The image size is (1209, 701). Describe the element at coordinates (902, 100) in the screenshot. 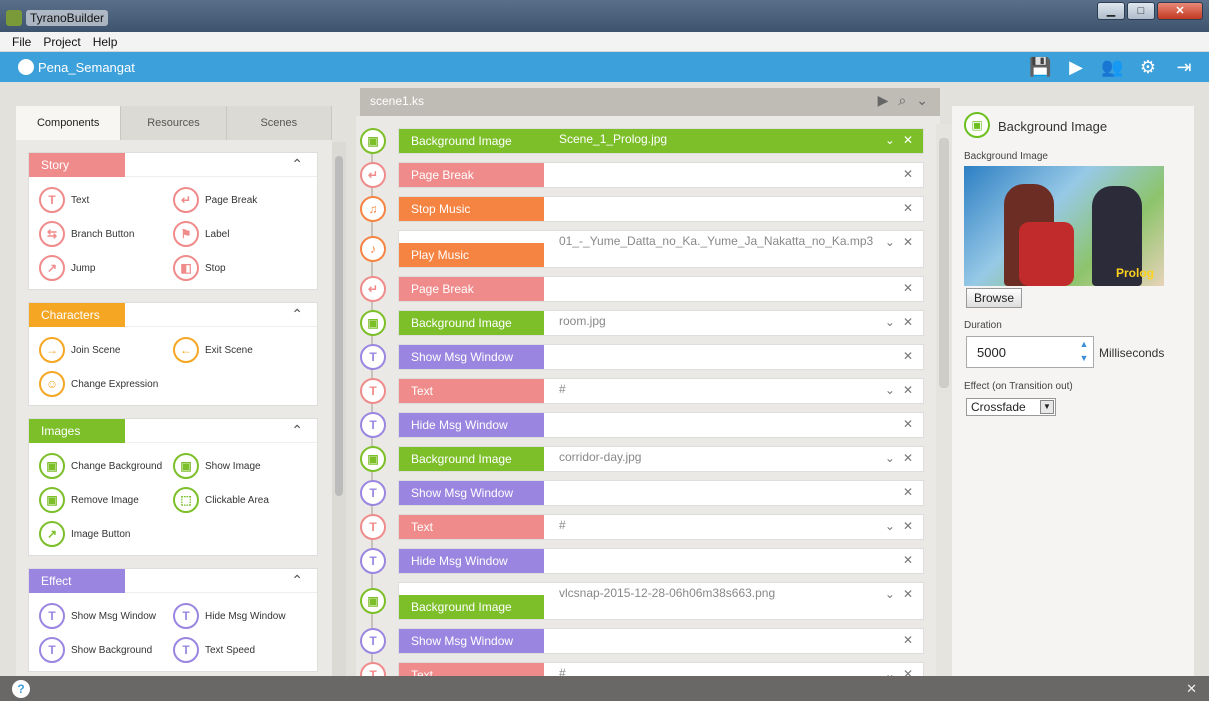

I see `search-icon: ⌕` at that location.